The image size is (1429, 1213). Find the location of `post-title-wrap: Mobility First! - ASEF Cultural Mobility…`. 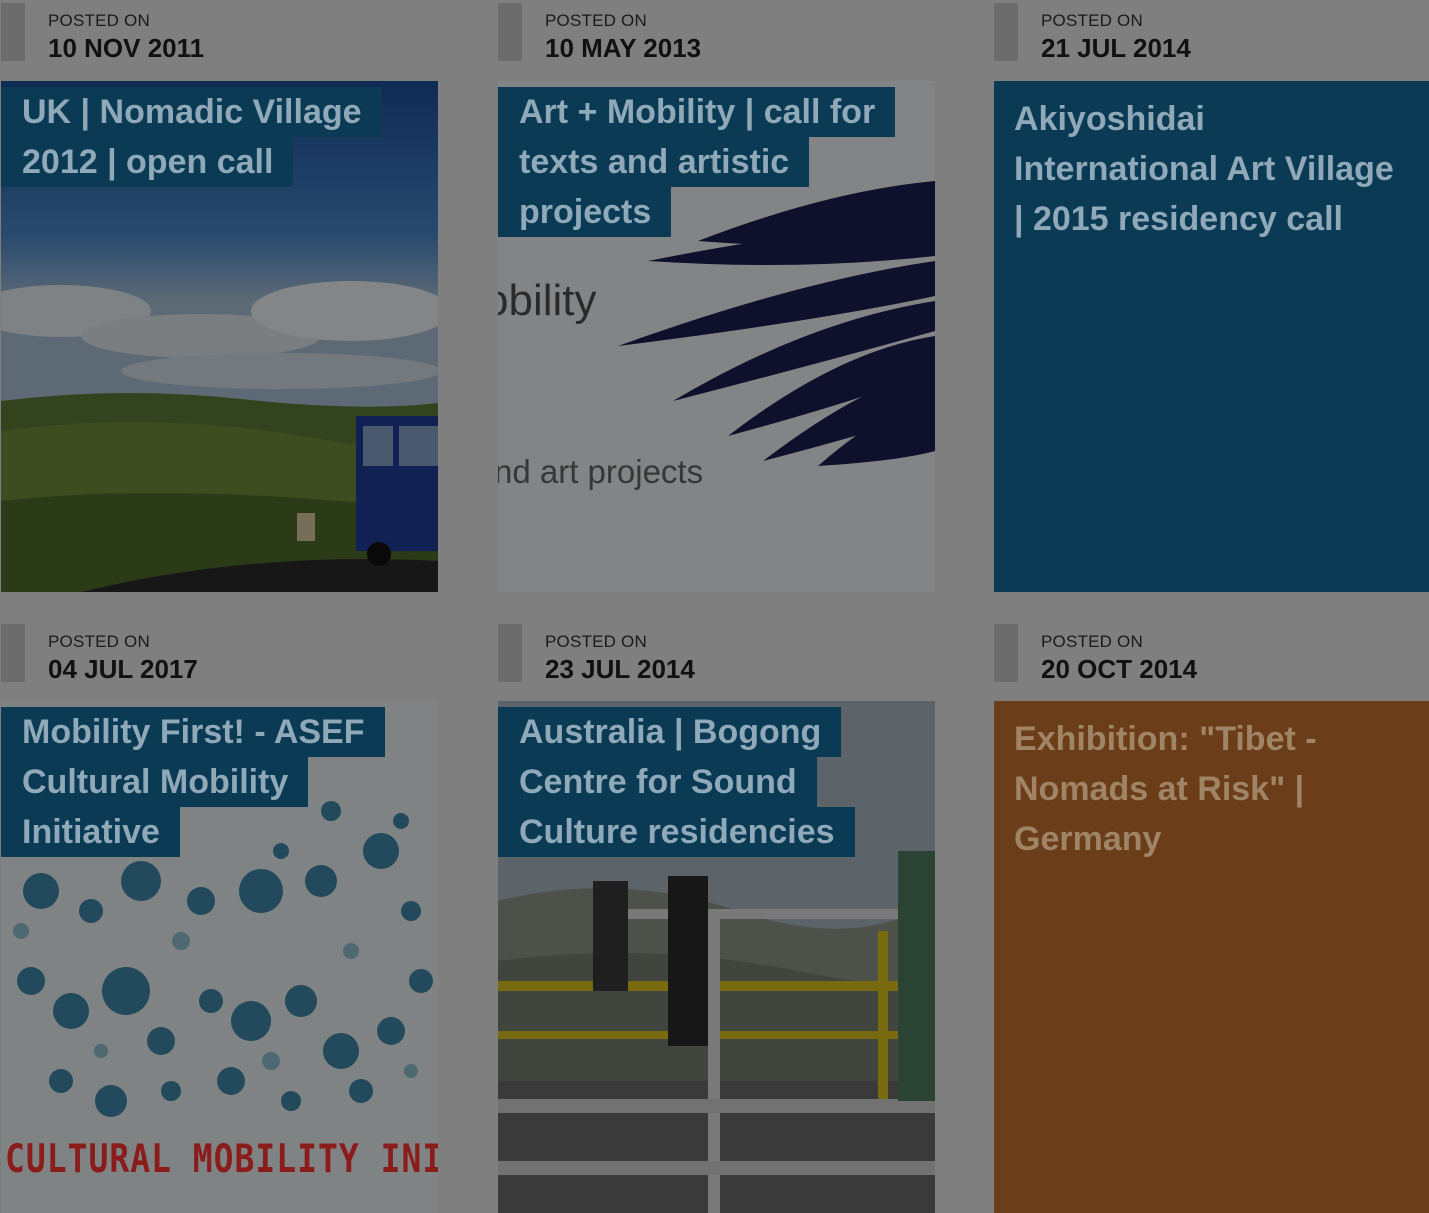

post-title-wrap: Mobility First! - ASEF Cultural Mobility… is located at coordinates (193, 782).